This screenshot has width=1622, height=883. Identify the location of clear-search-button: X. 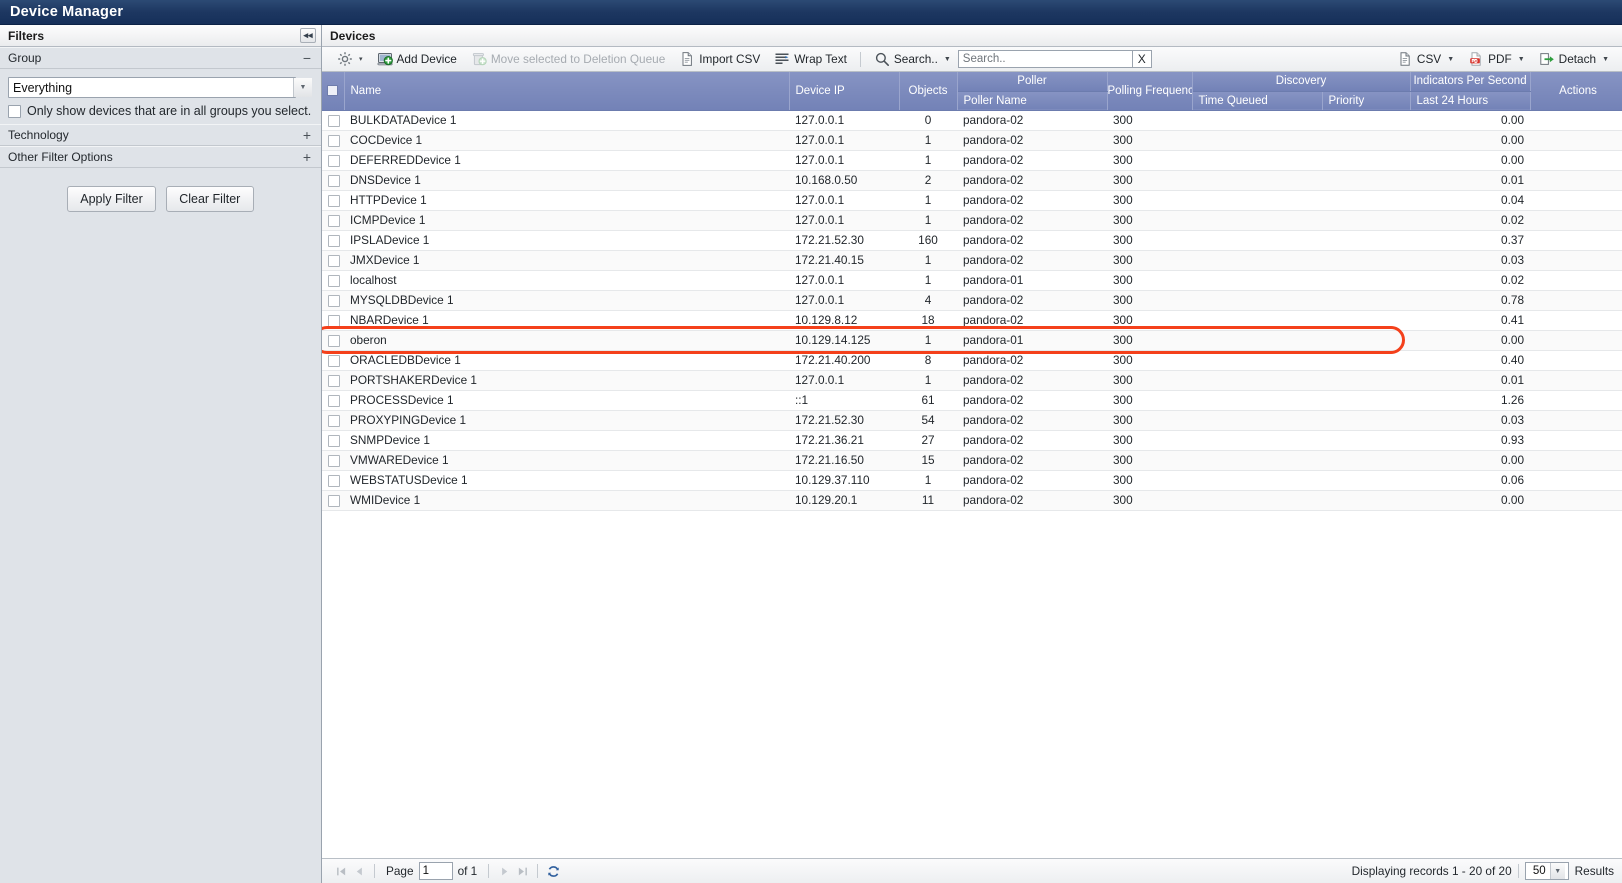
(1142, 59).